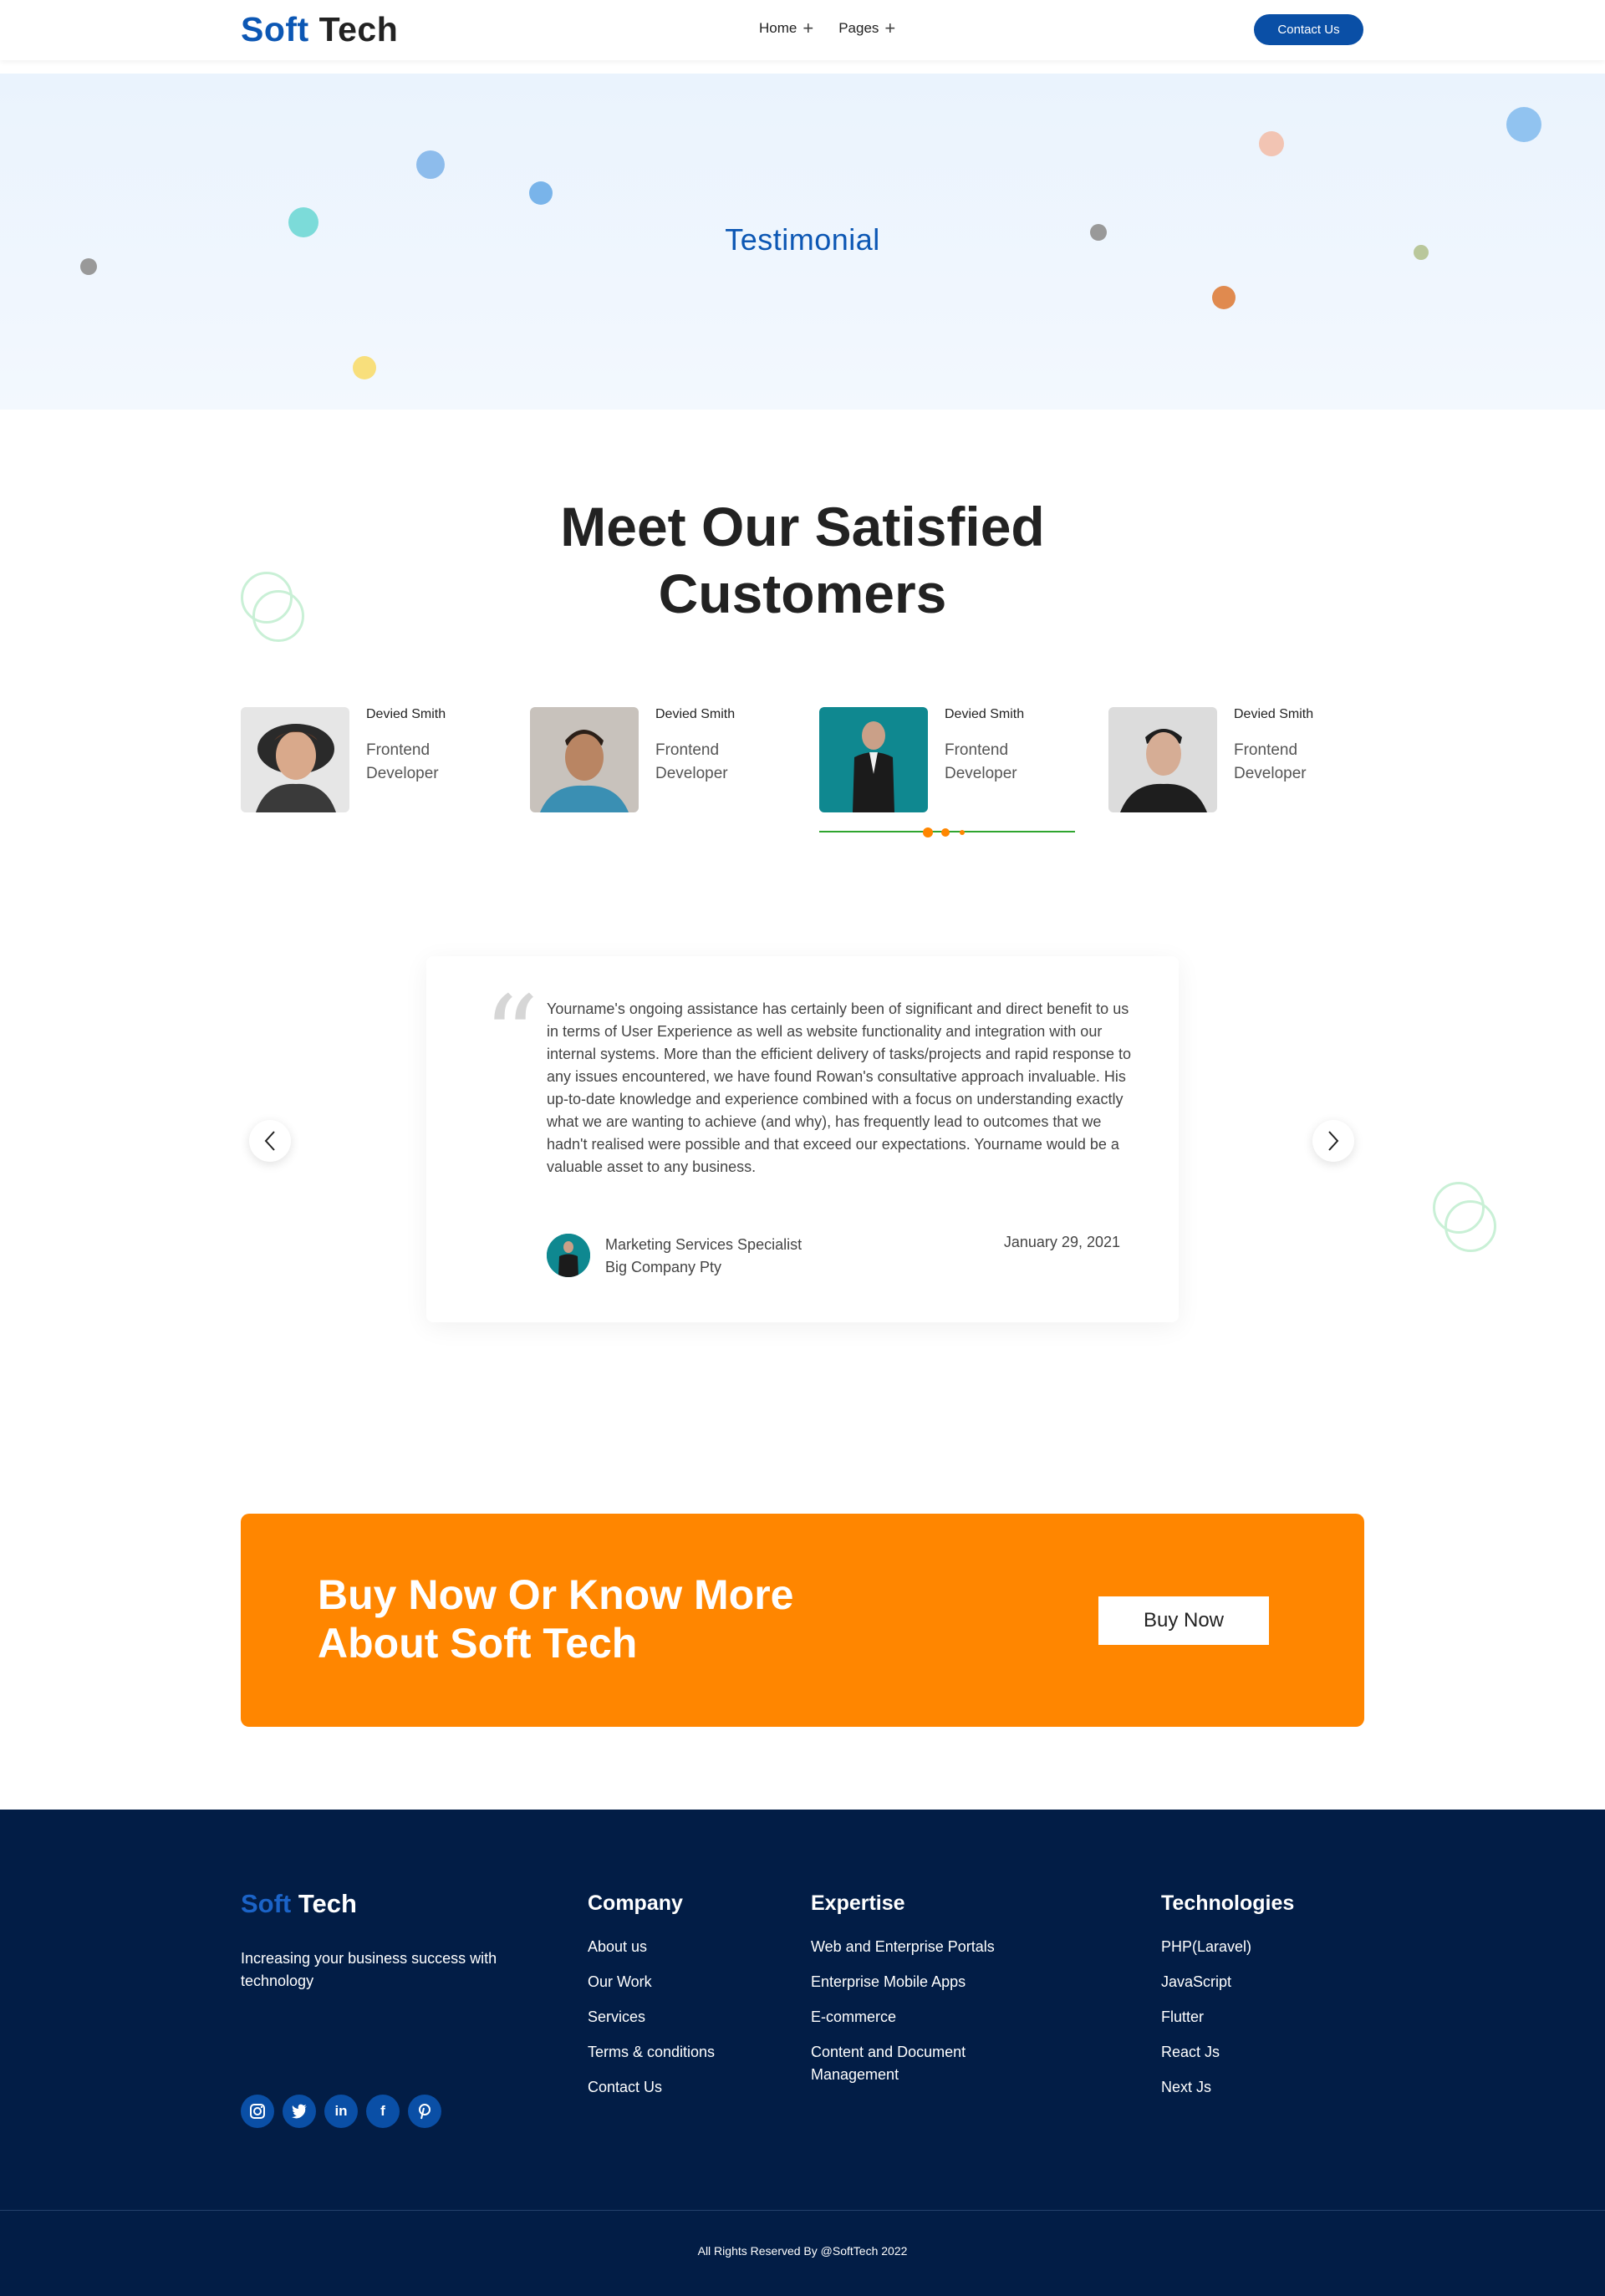  What do you see at coordinates (651, 2017) in the screenshot?
I see `footer-link: Services` at bounding box center [651, 2017].